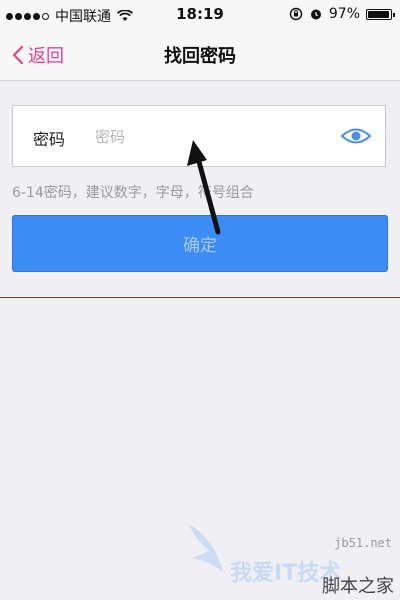  I want to click on watermark-wing-icon, so click(206, 548).